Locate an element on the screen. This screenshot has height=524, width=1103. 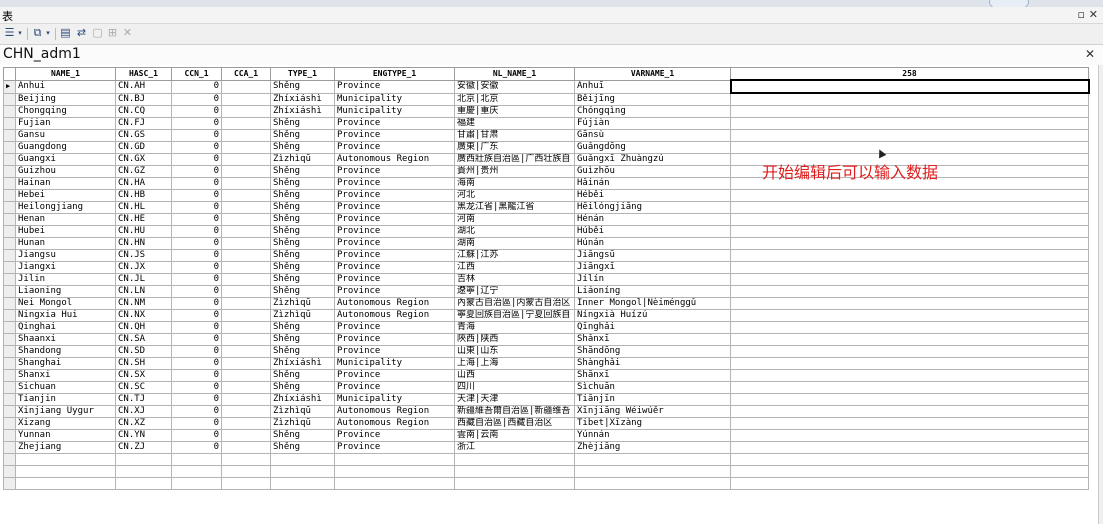
table-row: Hubei CN.HU 0 Shěng Province 湖北 Húběi is located at coordinates (546, 231).